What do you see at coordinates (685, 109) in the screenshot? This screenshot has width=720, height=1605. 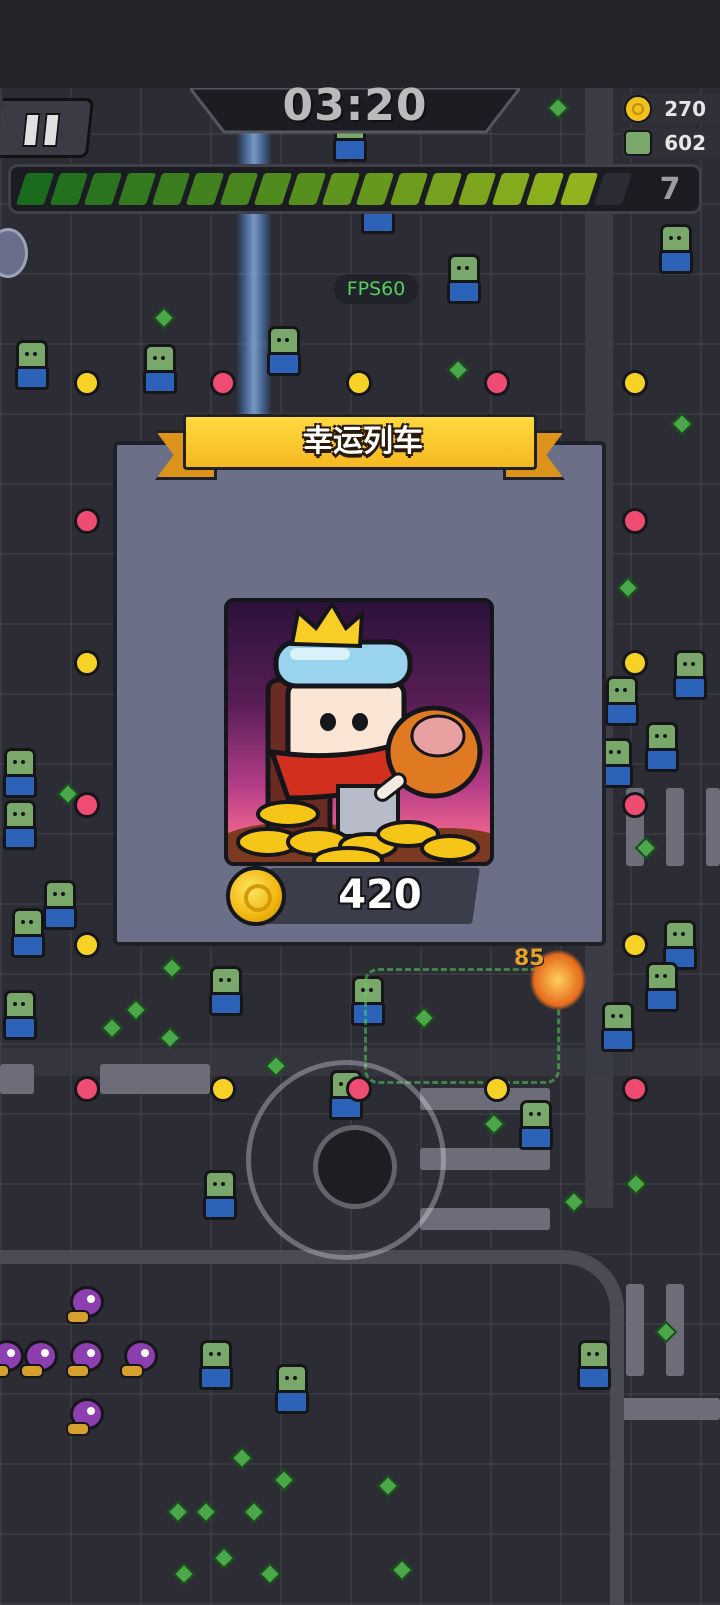 I see `coin-count: 270` at bounding box center [685, 109].